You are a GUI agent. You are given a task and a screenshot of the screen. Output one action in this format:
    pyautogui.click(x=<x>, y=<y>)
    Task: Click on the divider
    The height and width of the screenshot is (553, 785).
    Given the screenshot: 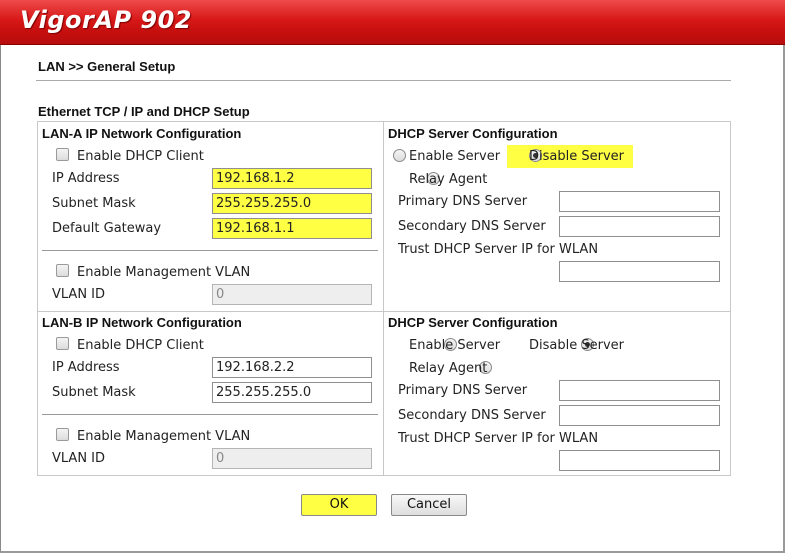 What is the action you would take?
    pyautogui.click(x=383, y=80)
    